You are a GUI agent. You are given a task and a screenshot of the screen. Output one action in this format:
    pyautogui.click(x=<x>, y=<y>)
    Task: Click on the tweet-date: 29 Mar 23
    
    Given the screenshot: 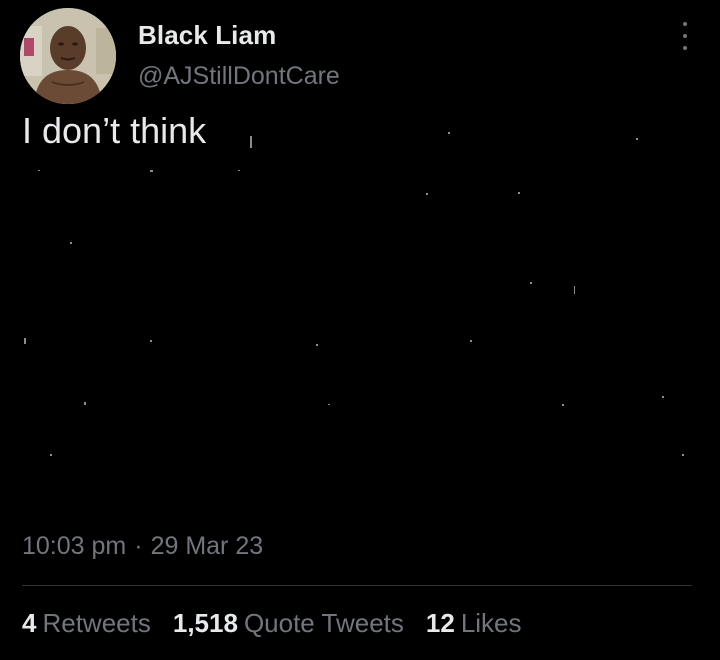 What is the action you would take?
    pyautogui.click(x=207, y=546)
    